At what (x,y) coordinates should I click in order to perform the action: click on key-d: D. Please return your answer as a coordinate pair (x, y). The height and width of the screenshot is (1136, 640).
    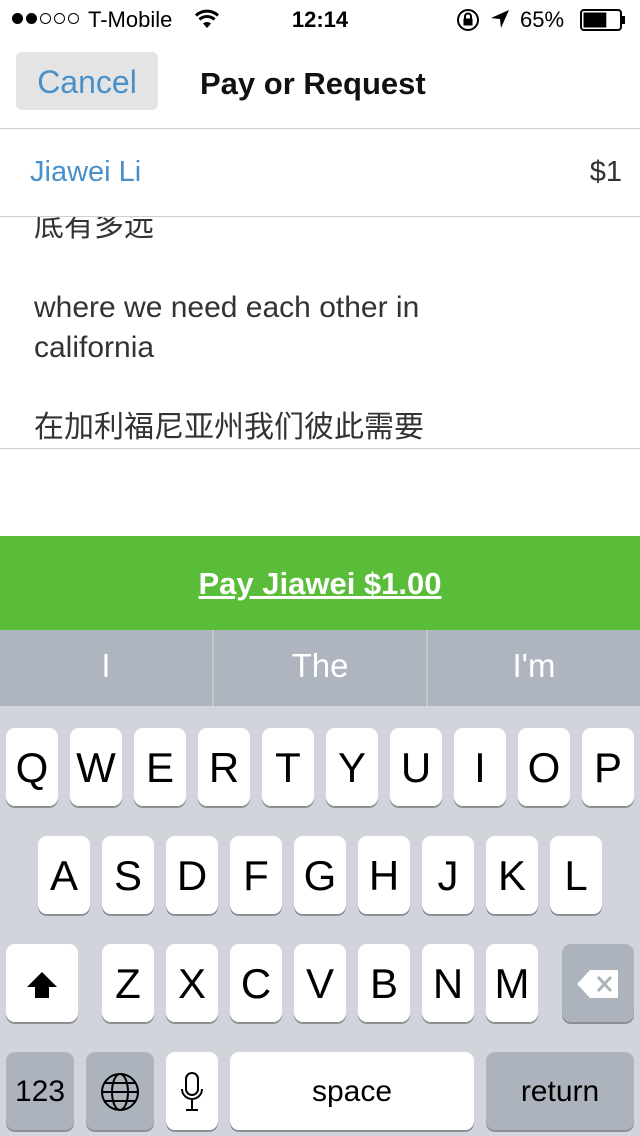
    Looking at the image, I should click on (192, 875).